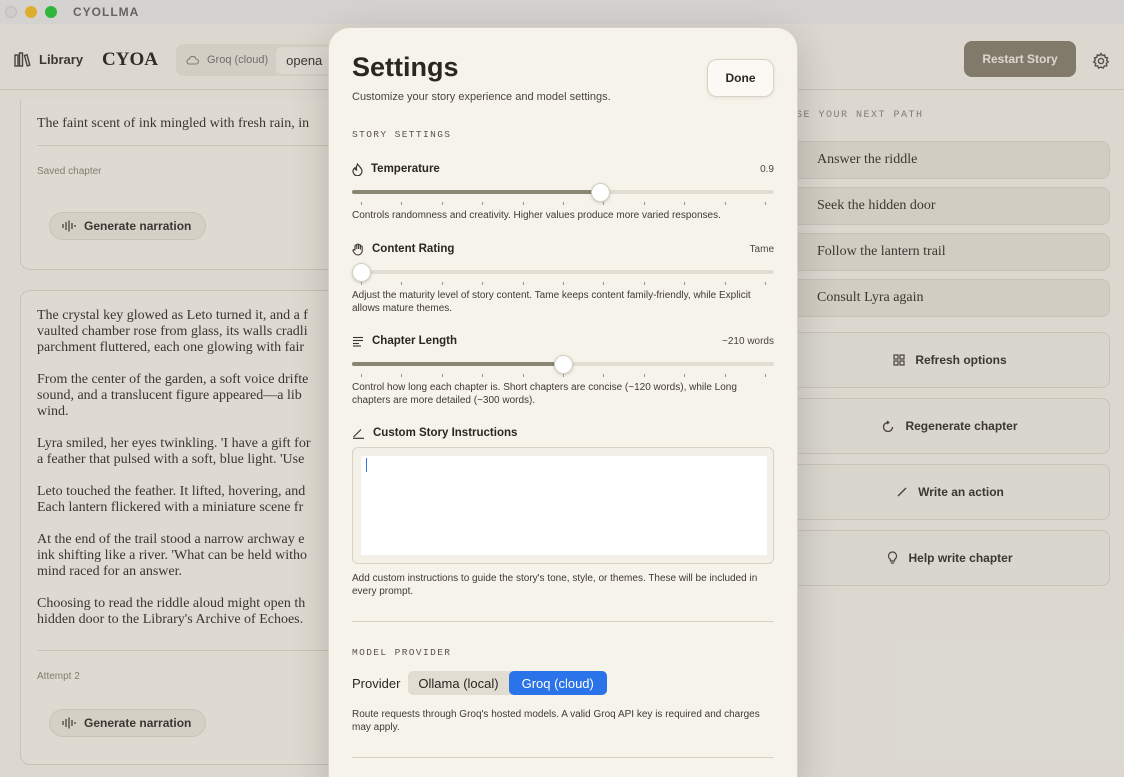  Describe the element at coordinates (358, 341) in the screenshot. I see `text-lines-icon` at that location.